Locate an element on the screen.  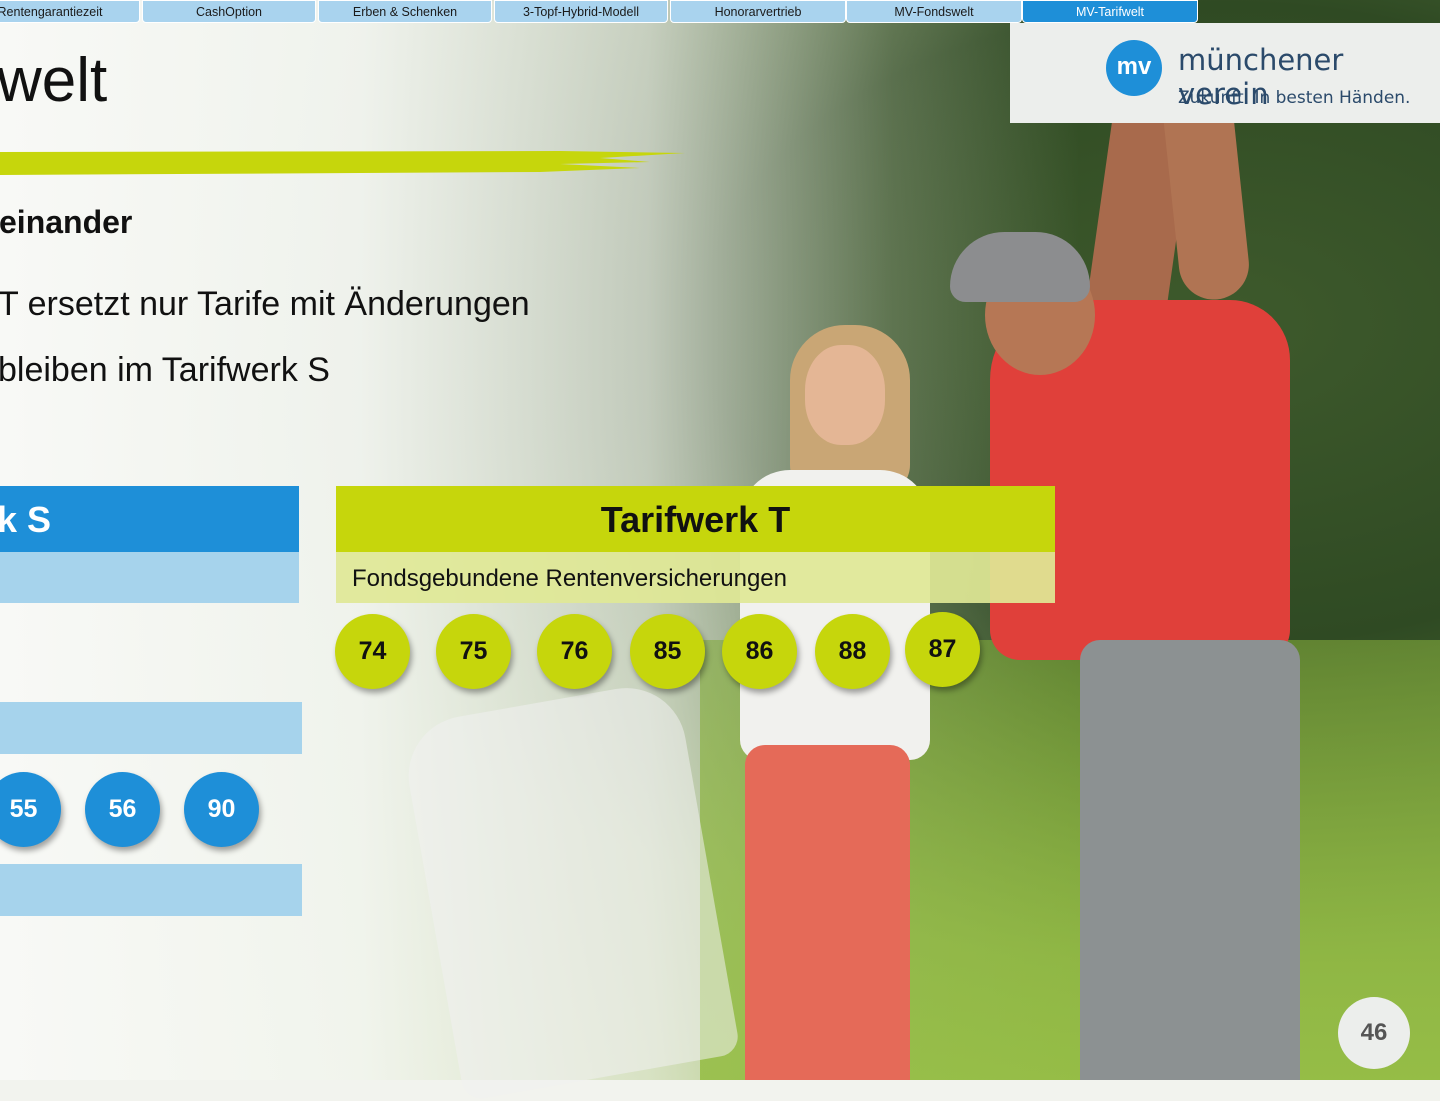
bullet-2: bleiben im Tarifwerk S is located at coordinates (165, 370).